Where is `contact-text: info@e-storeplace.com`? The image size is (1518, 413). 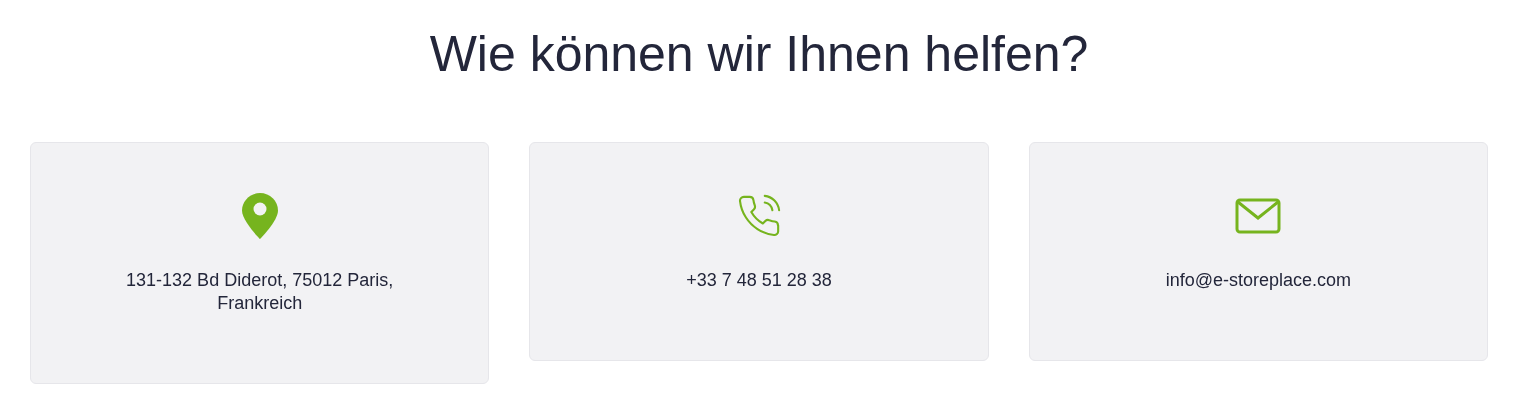
contact-text: info@e-storeplace.com is located at coordinates (1258, 280).